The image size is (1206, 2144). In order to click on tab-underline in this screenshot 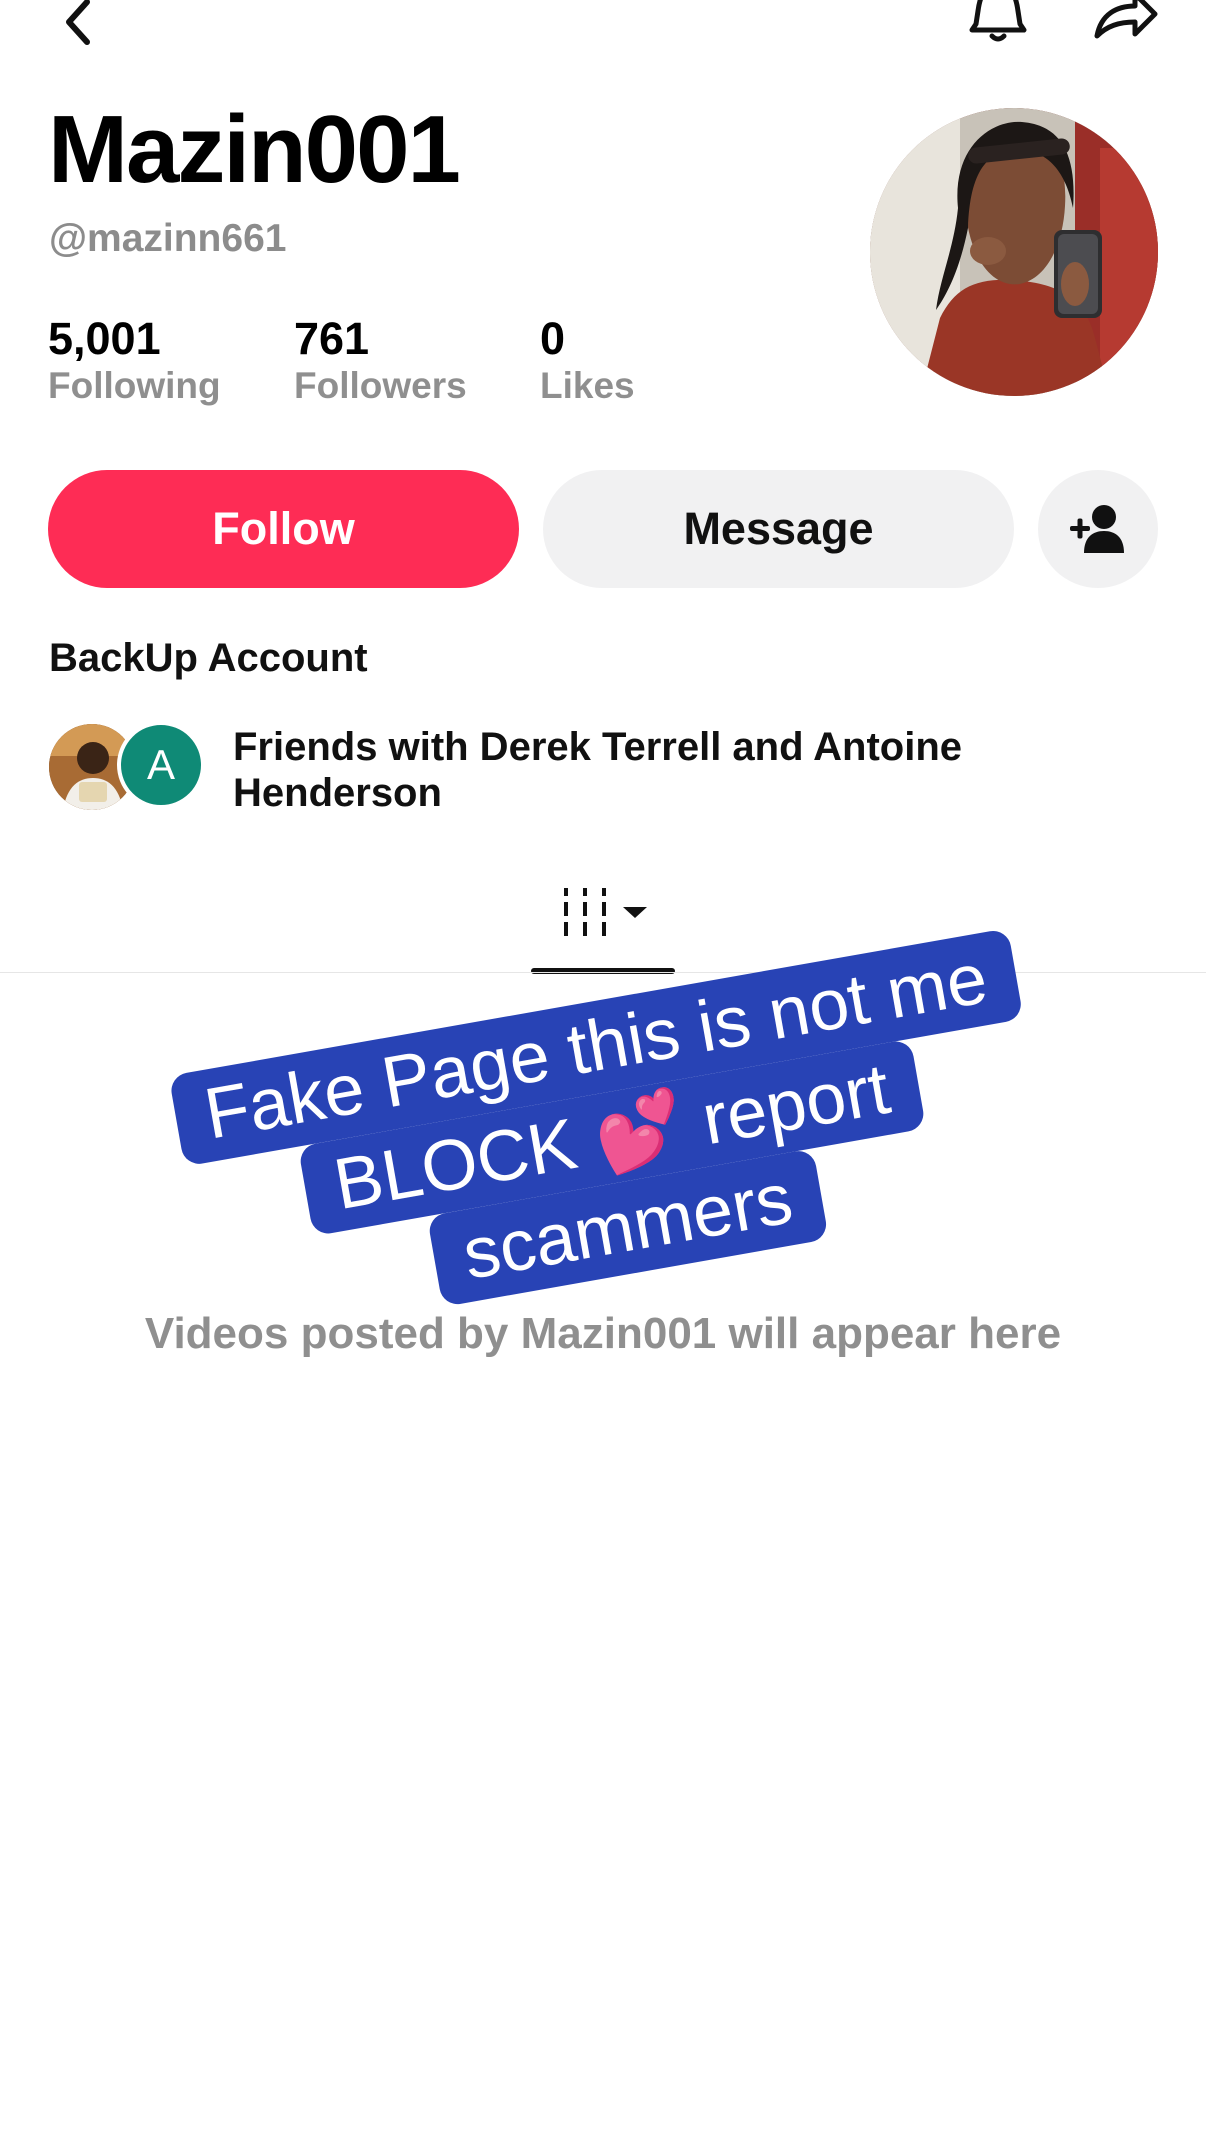, I will do `click(603, 971)`.